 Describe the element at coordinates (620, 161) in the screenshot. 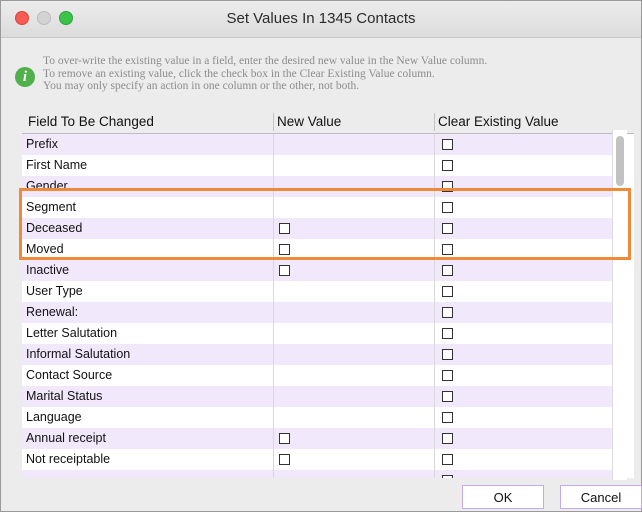

I see `scrollbar-thumb` at that location.